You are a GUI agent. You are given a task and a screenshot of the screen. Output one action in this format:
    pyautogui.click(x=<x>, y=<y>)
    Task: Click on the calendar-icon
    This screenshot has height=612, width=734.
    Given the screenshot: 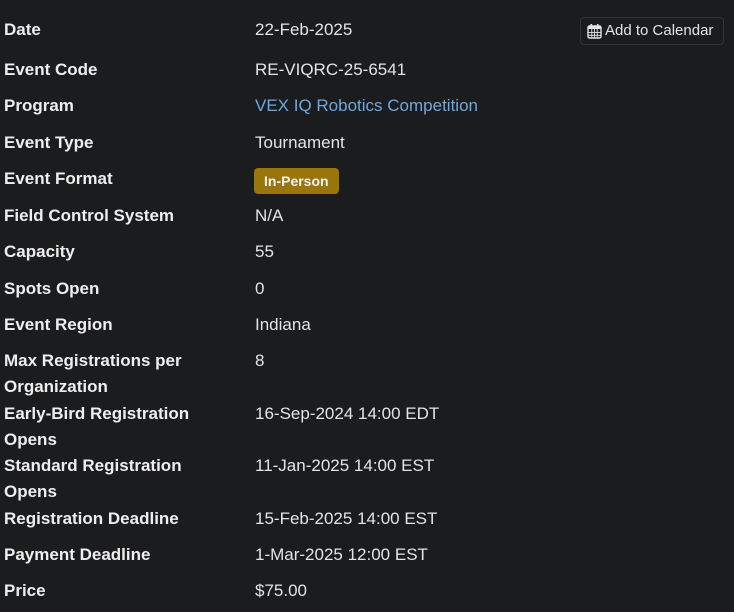 What is the action you would take?
    pyautogui.click(x=596, y=31)
    